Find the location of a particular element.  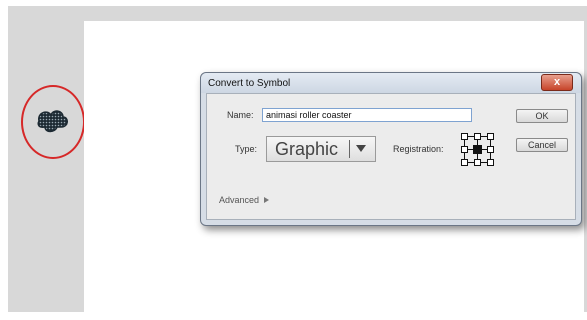

registration-point-top-right is located at coordinates (490, 136).